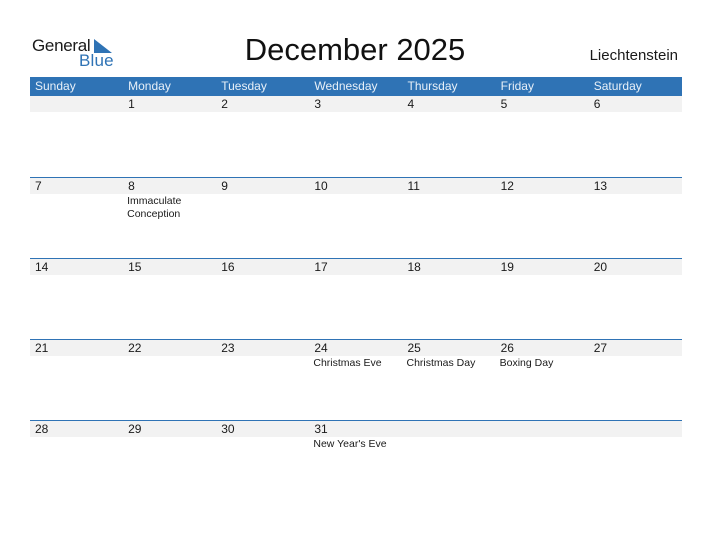  Describe the element at coordinates (42, 348) in the screenshot. I see `day-number: 21` at that location.